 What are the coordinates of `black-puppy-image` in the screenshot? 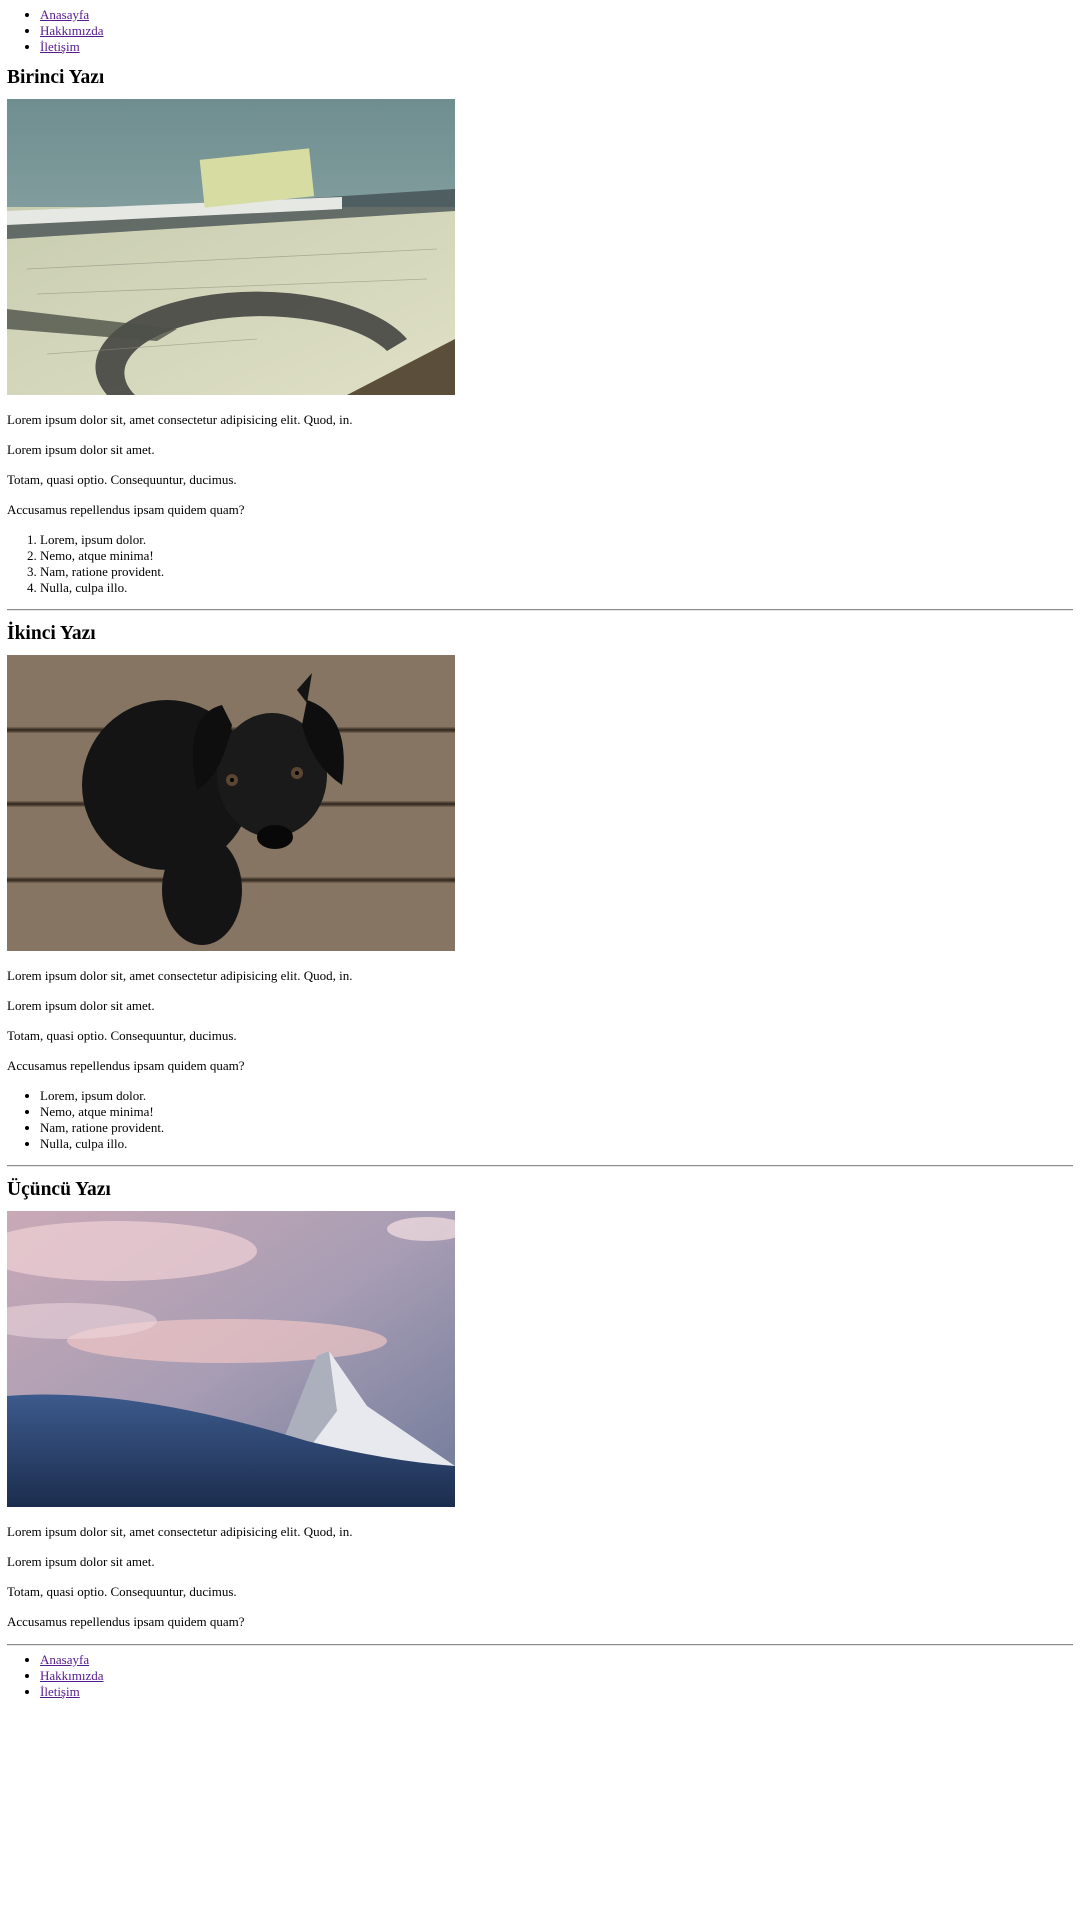 It's located at (231, 803).